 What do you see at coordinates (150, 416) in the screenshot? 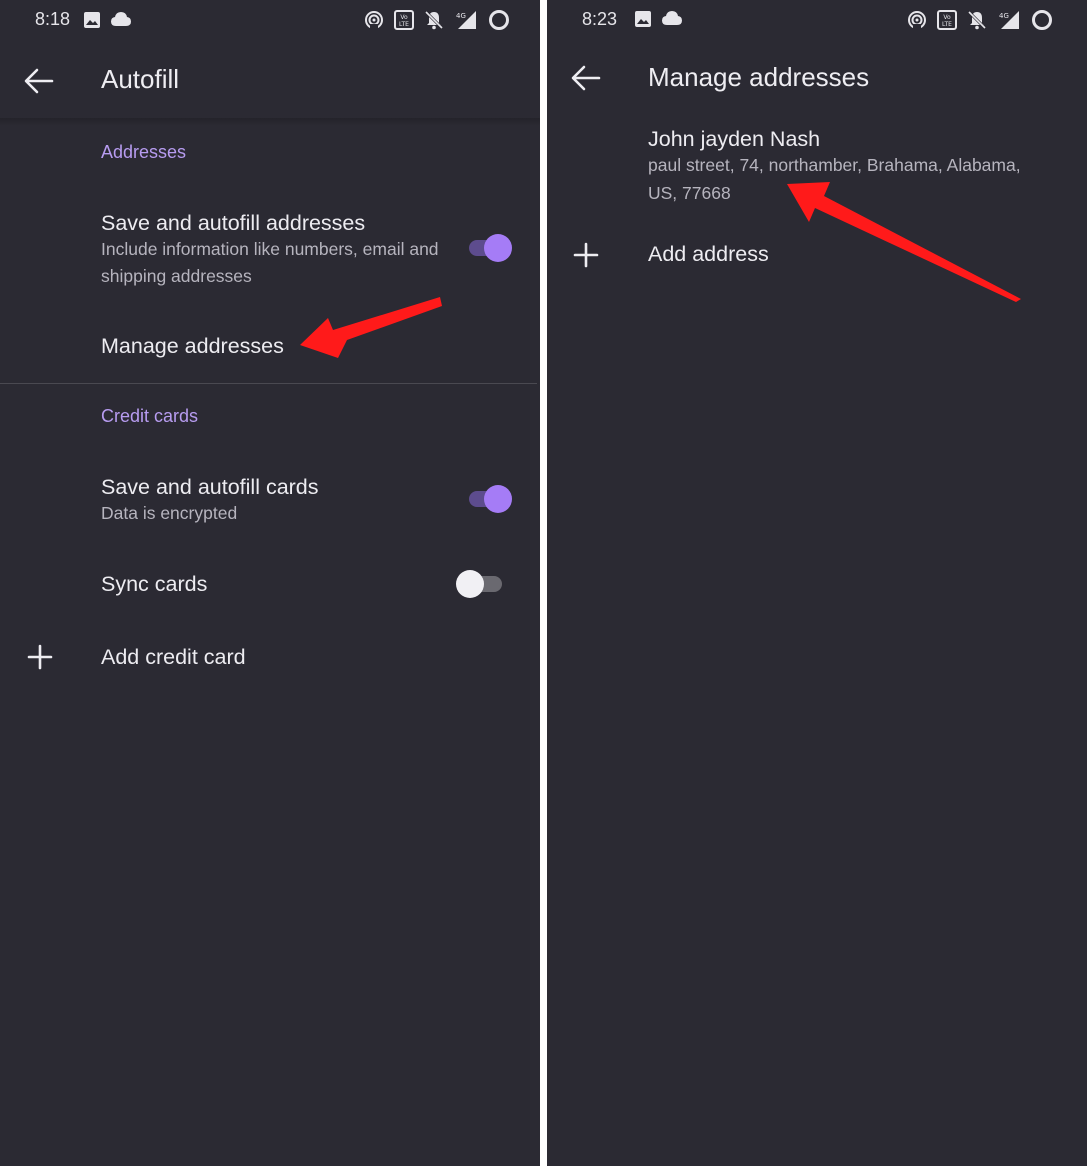
I see `section-header-credit-cards: Credit cards` at bounding box center [150, 416].